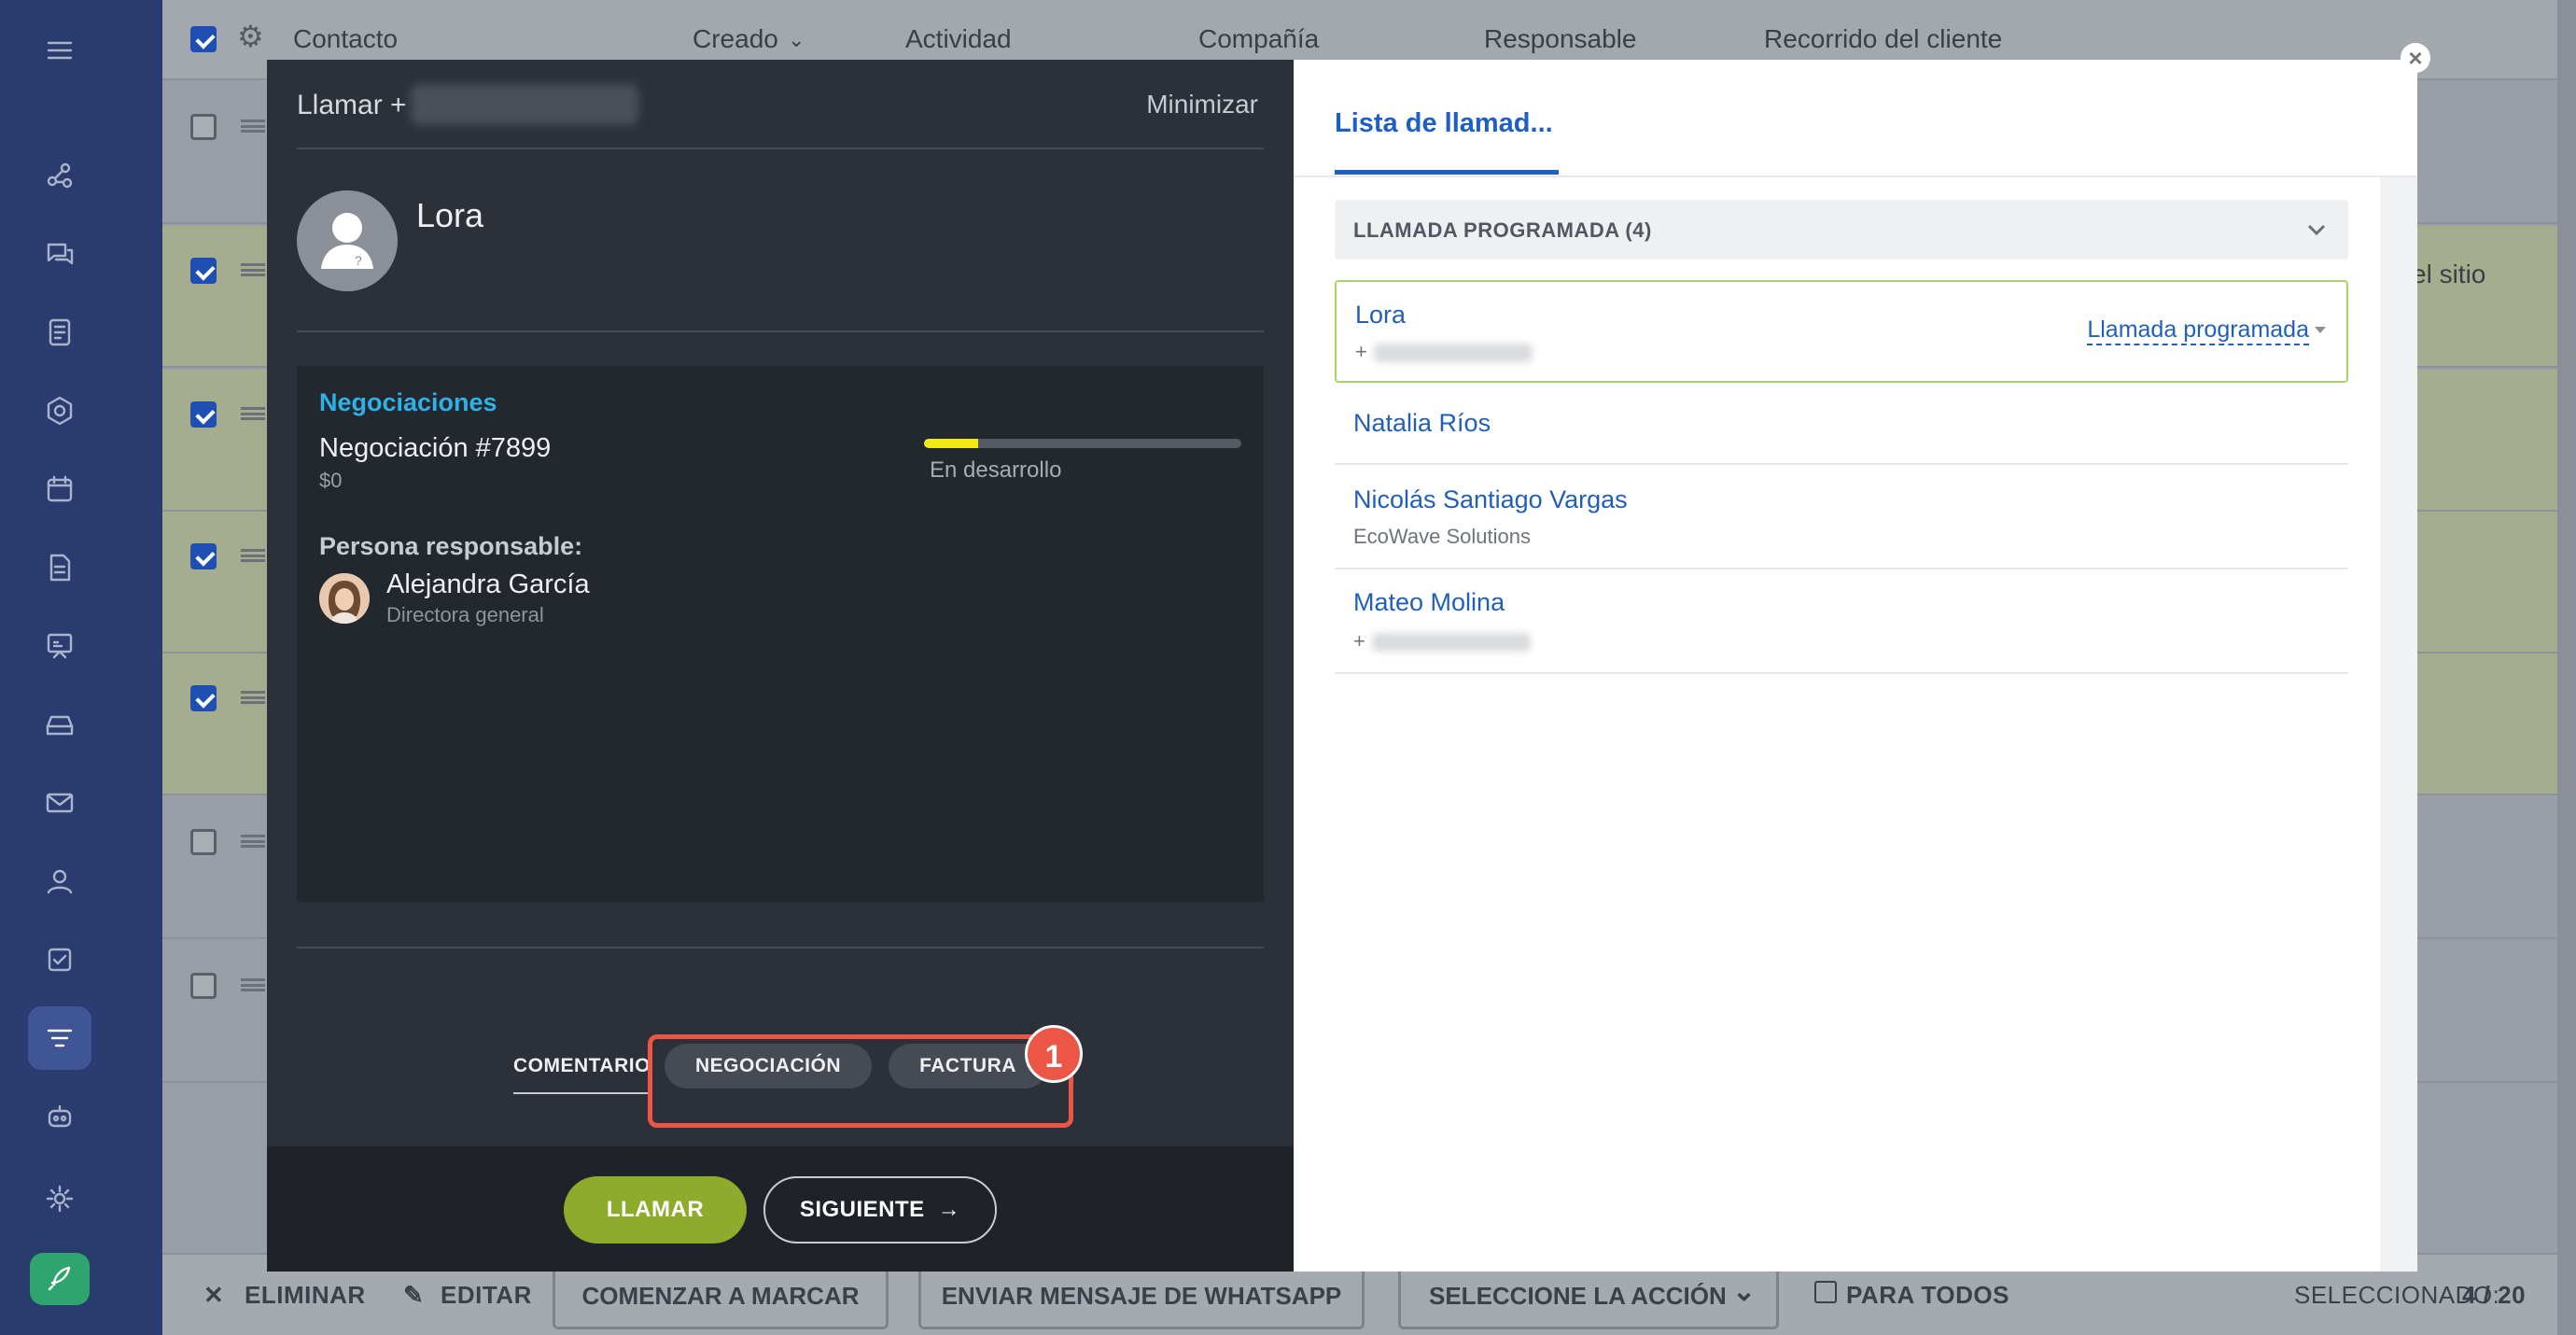  I want to click on hexagon-icon, so click(59, 411).